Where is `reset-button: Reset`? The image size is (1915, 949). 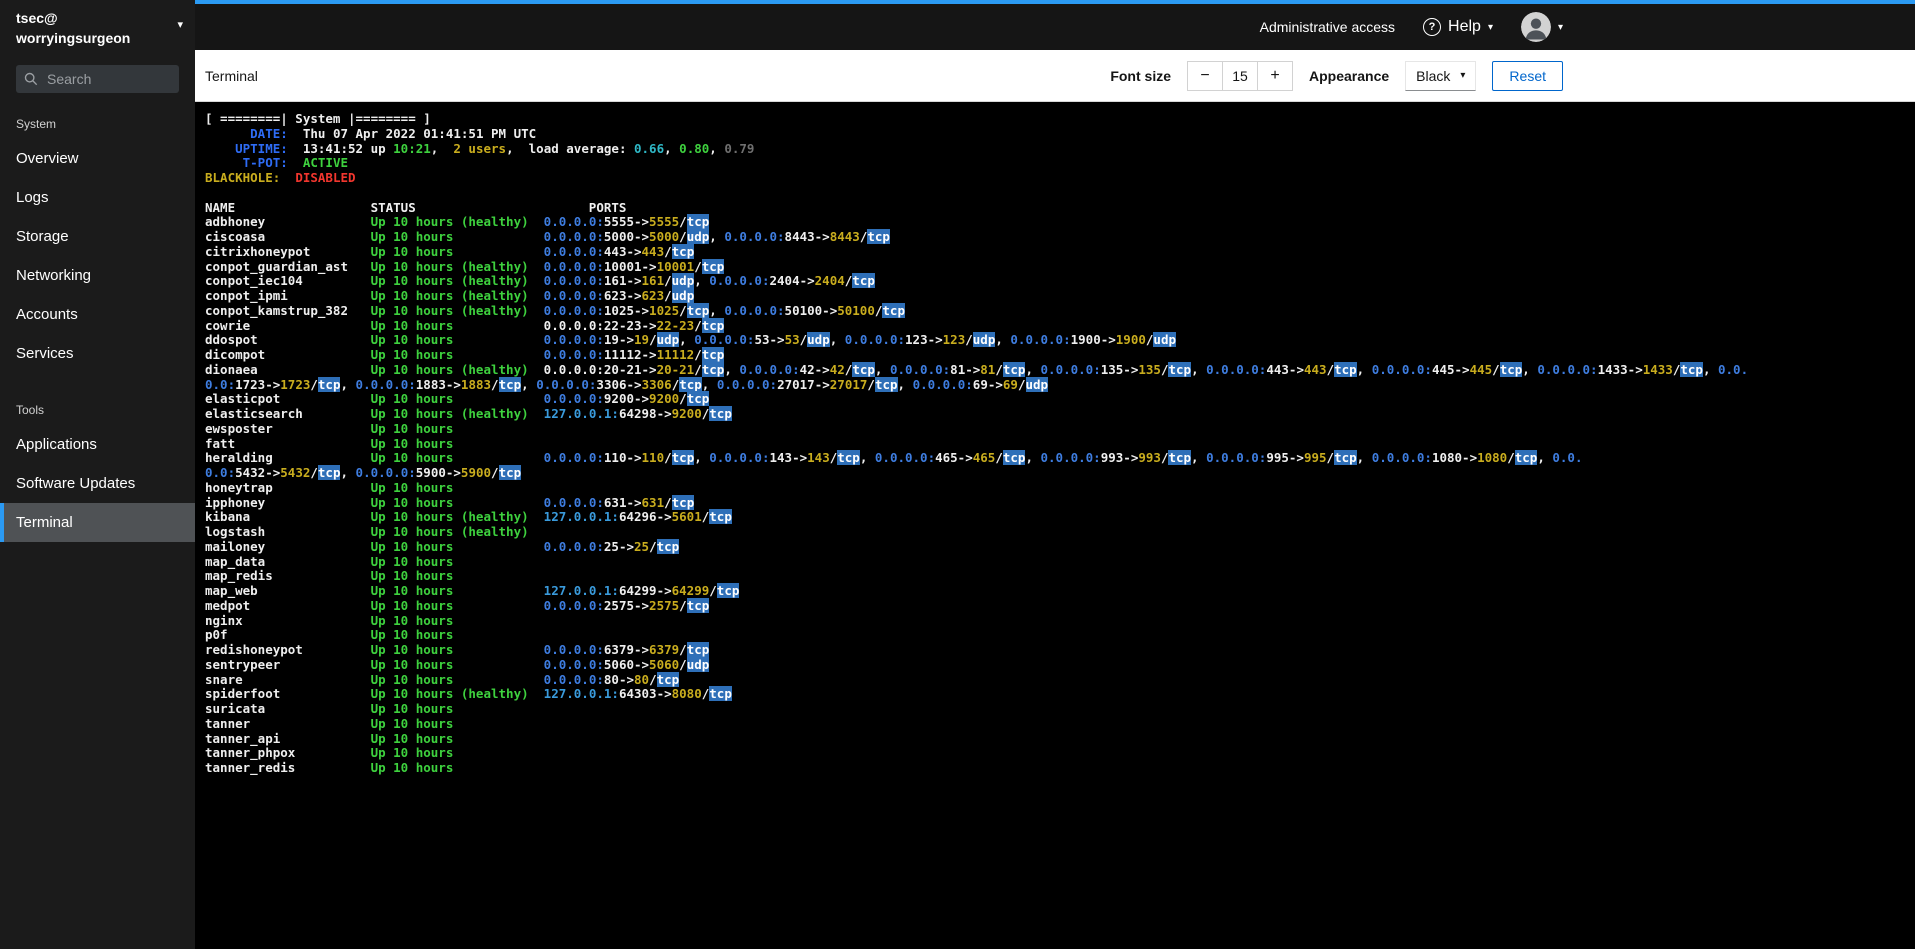
reset-button: Reset is located at coordinates (1527, 75).